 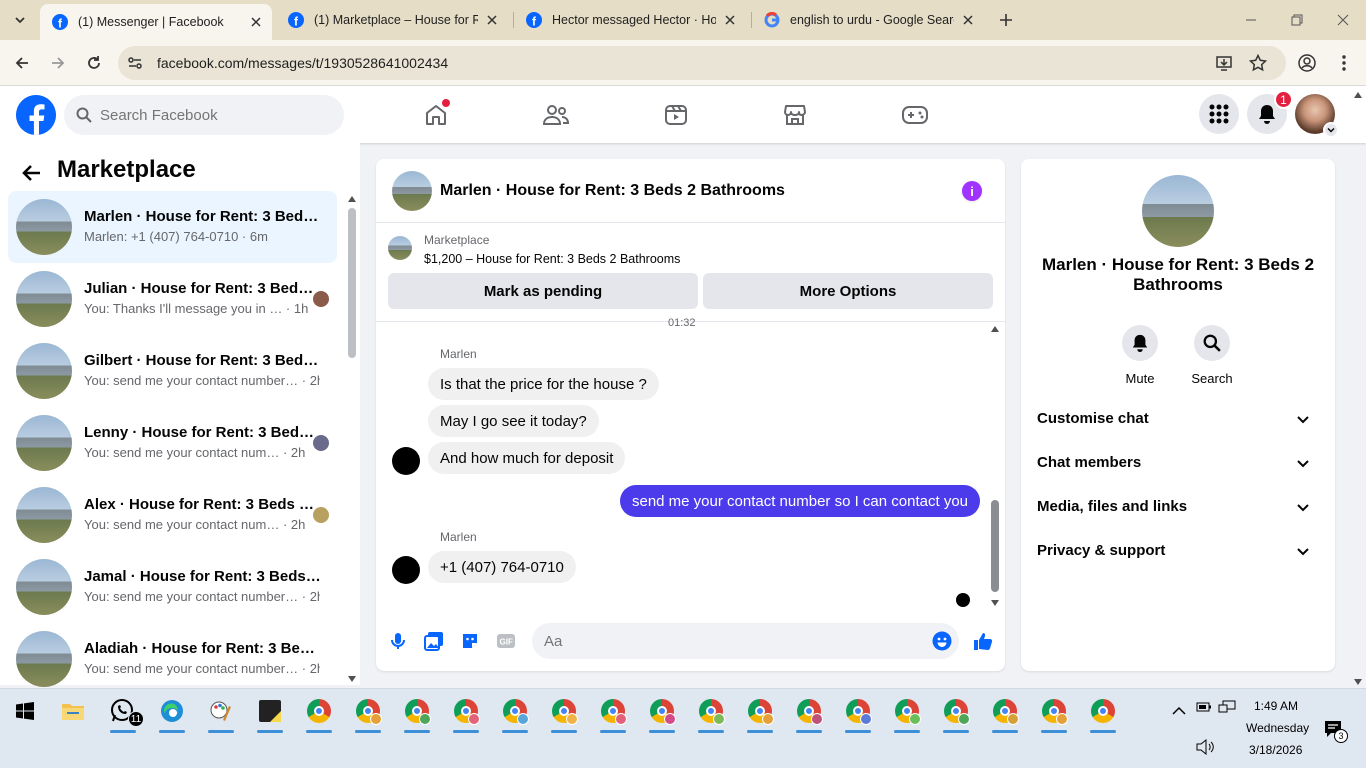 What do you see at coordinates (1212, 355) in the screenshot?
I see `search-in-conversation-button: Search` at bounding box center [1212, 355].